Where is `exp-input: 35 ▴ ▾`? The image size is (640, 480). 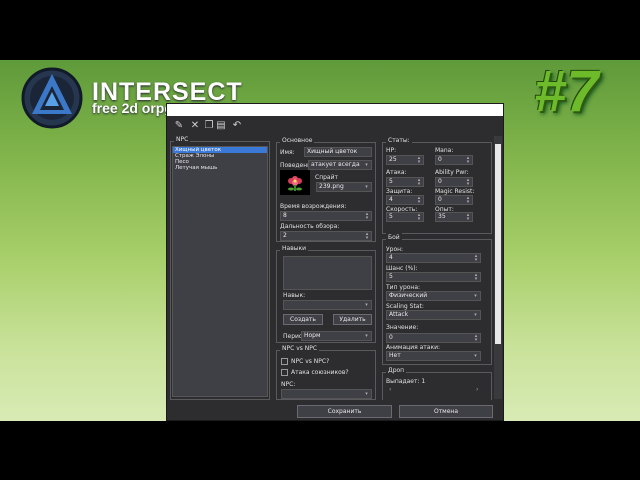 exp-input: 35 ▴ ▾ is located at coordinates (454, 217).